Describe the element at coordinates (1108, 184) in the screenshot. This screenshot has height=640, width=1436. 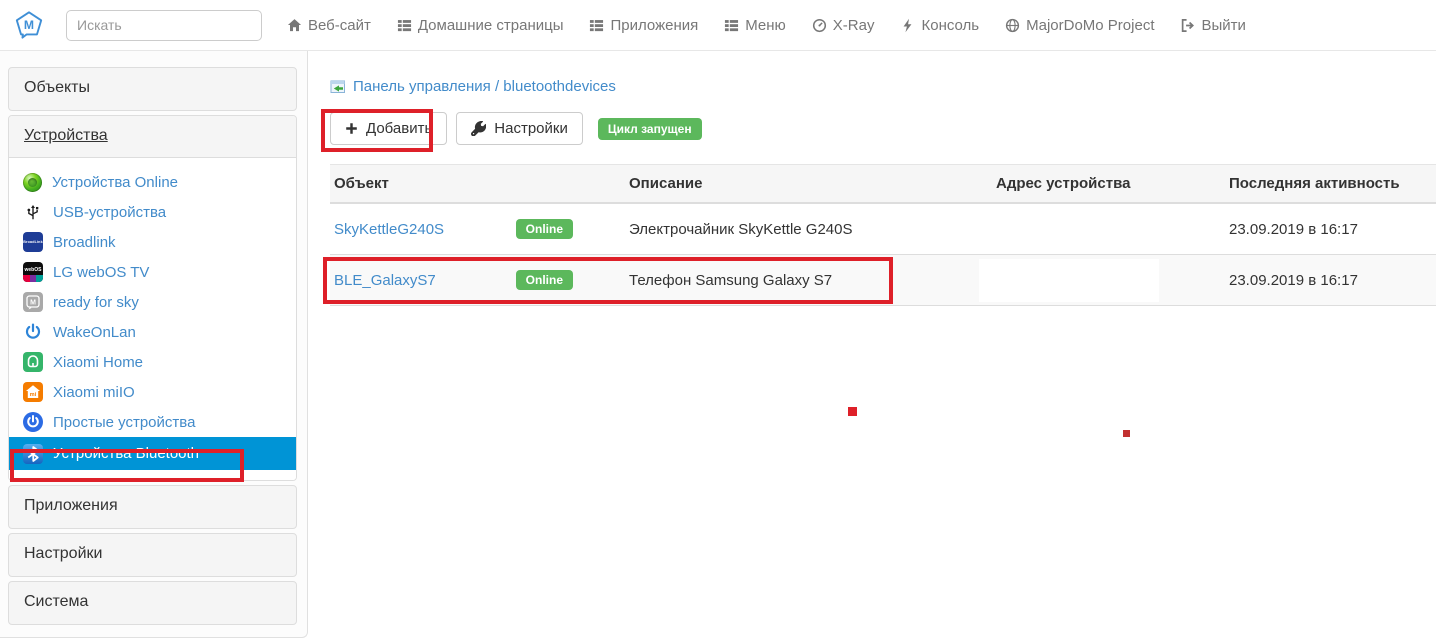
I see `column-device-address: Адрес устройства` at that location.